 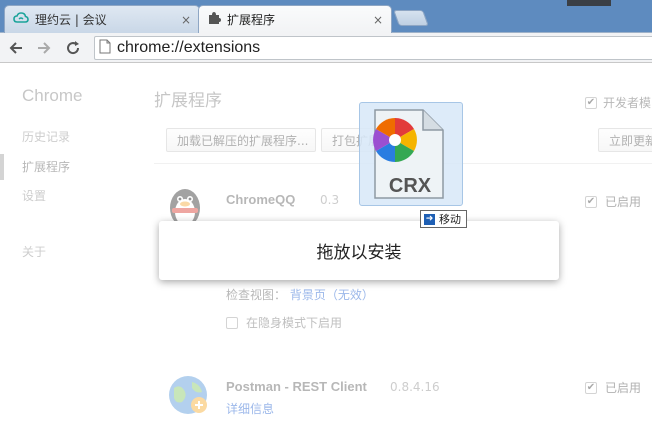 What do you see at coordinates (34, 251) in the screenshot?
I see `sidebar-item-about: 关于` at bounding box center [34, 251].